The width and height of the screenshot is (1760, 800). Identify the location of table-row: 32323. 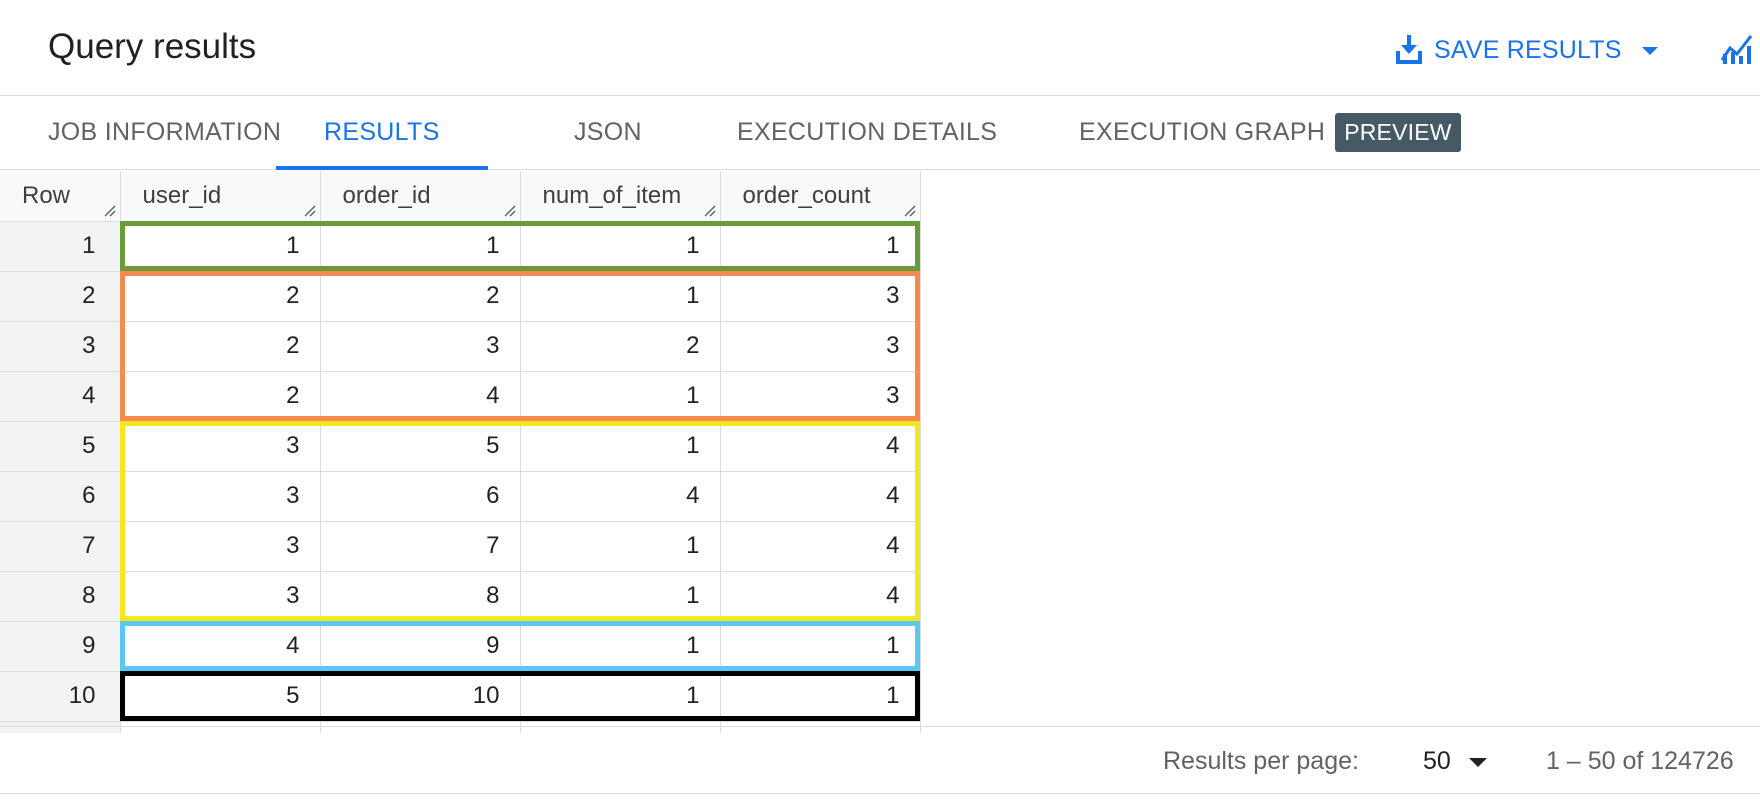
(460, 346).